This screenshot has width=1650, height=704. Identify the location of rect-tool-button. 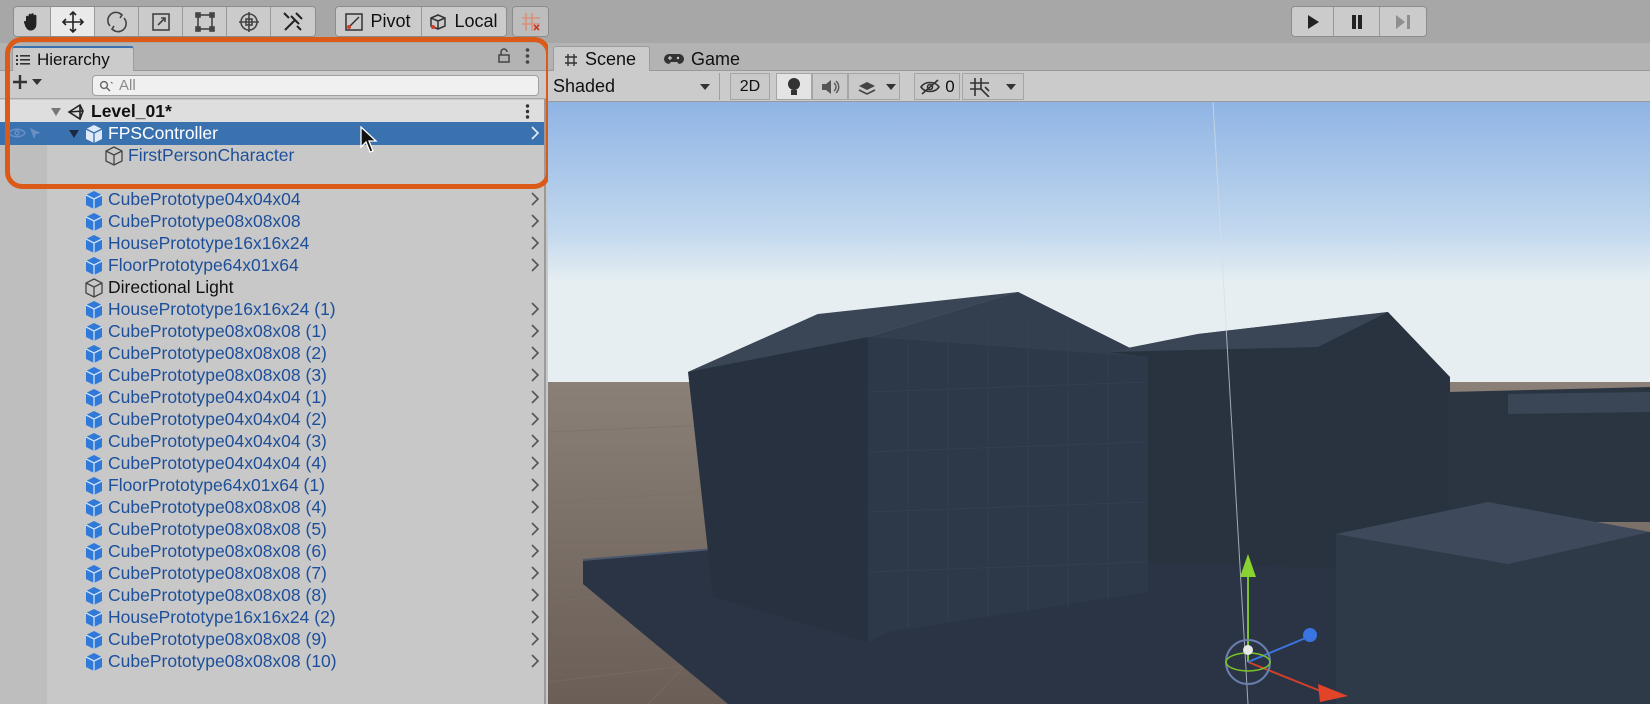
(205, 21).